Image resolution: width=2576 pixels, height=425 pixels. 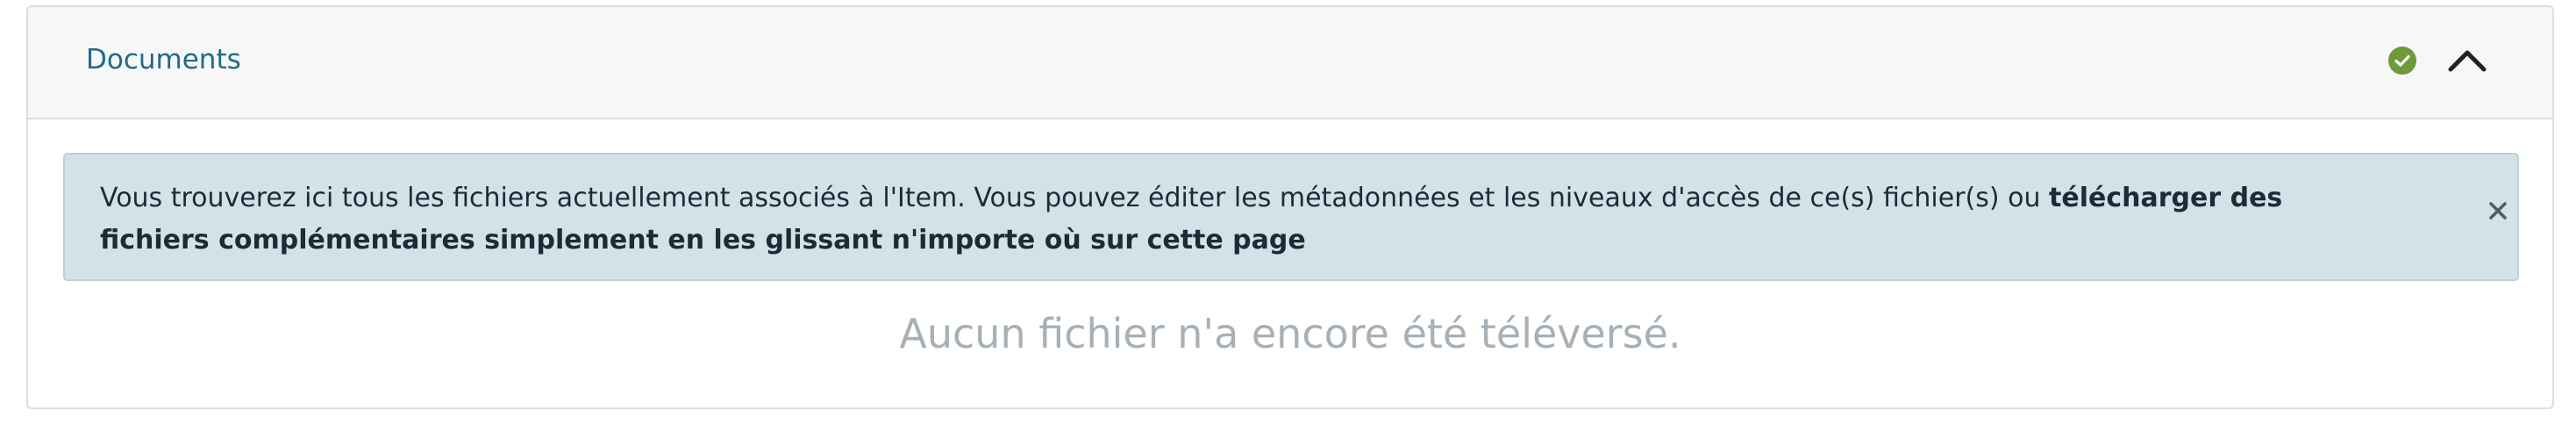 I want to click on close-icon, so click(x=2498, y=211).